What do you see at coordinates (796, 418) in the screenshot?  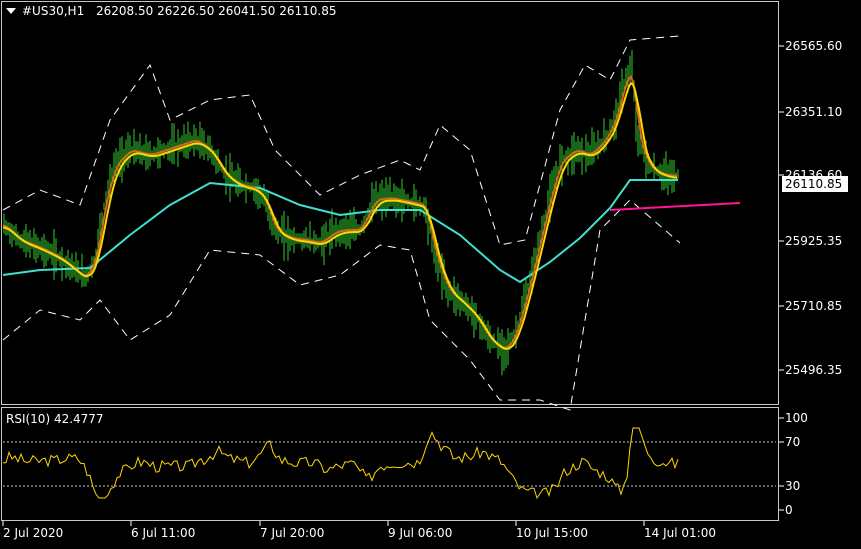 I see `rsi-scale-label: 100` at bounding box center [796, 418].